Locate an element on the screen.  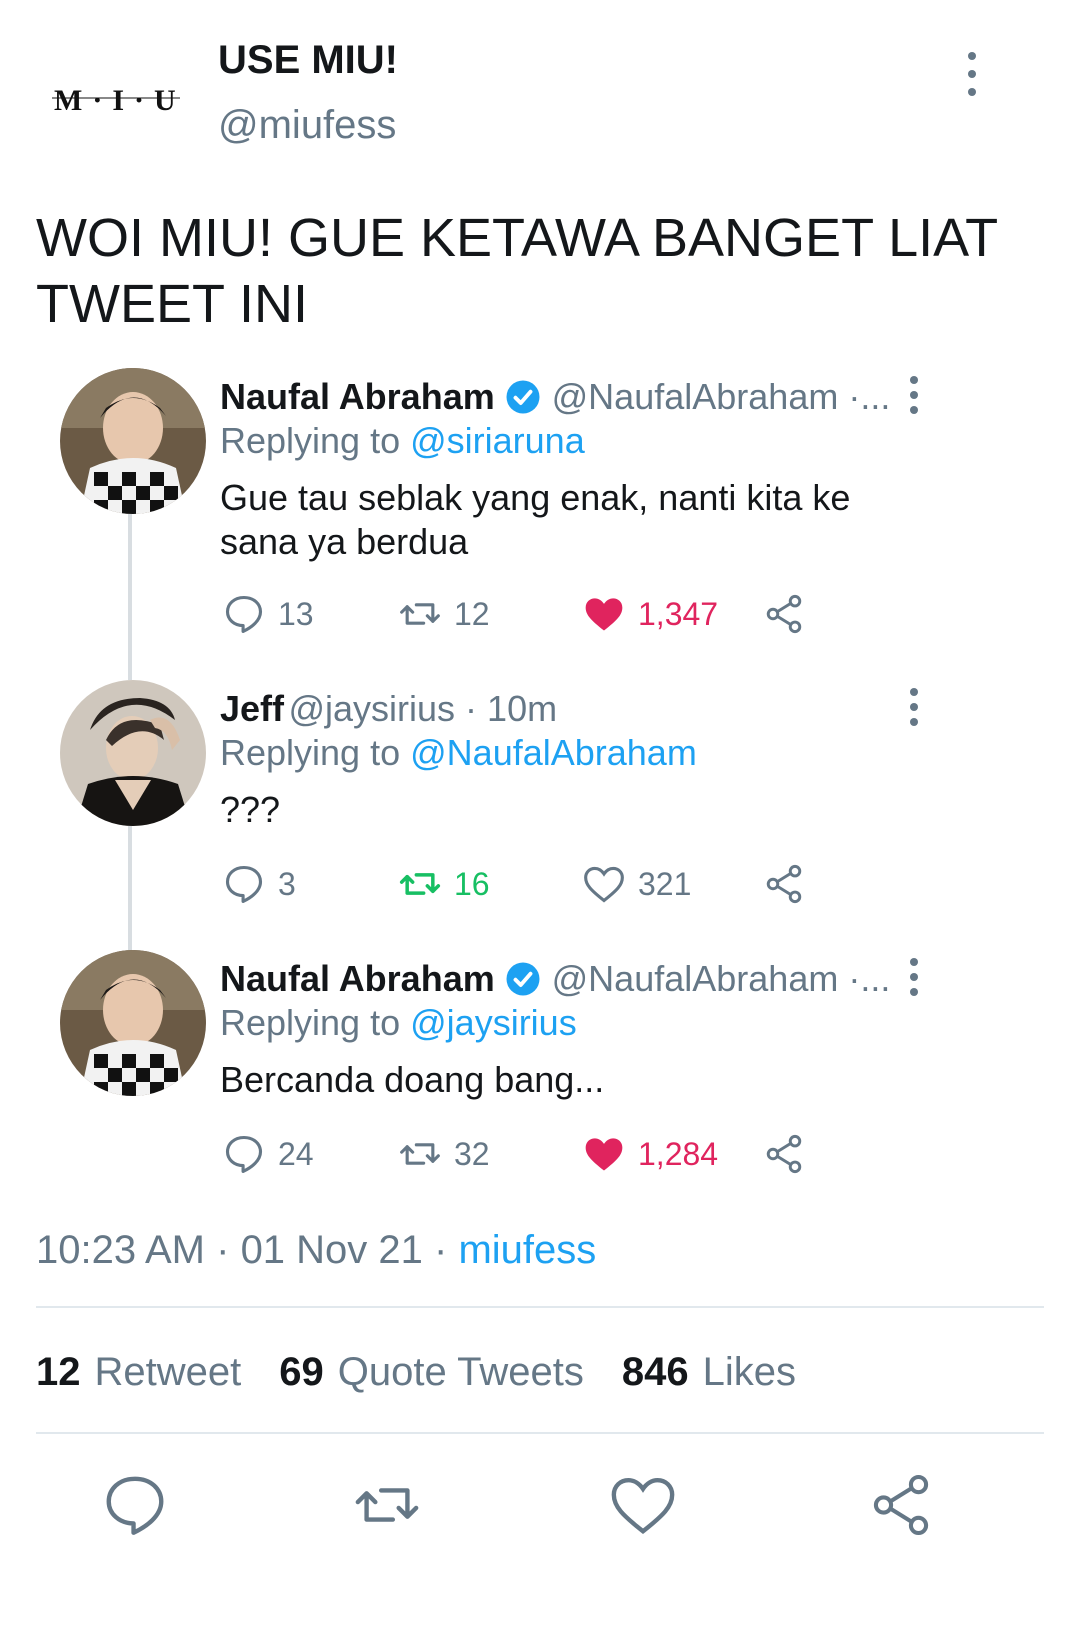
like-count: 1,347 is located at coordinates (678, 613).